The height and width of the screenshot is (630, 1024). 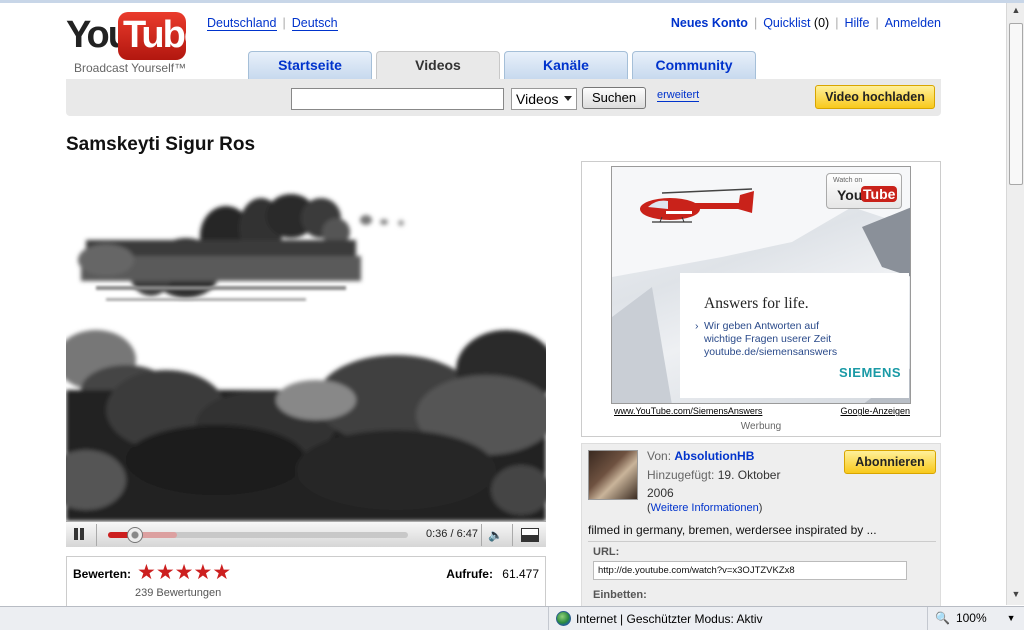 I want to click on rate-label: Bewerten:, so click(x=102, y=574).